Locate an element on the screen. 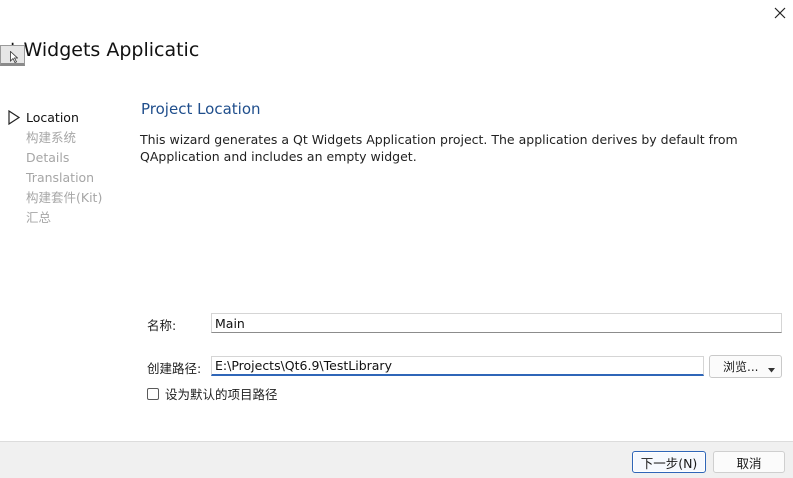 The width and height of the screenshot is (793, 478). step-label: 汇总 is located at coordinates (39, 217).